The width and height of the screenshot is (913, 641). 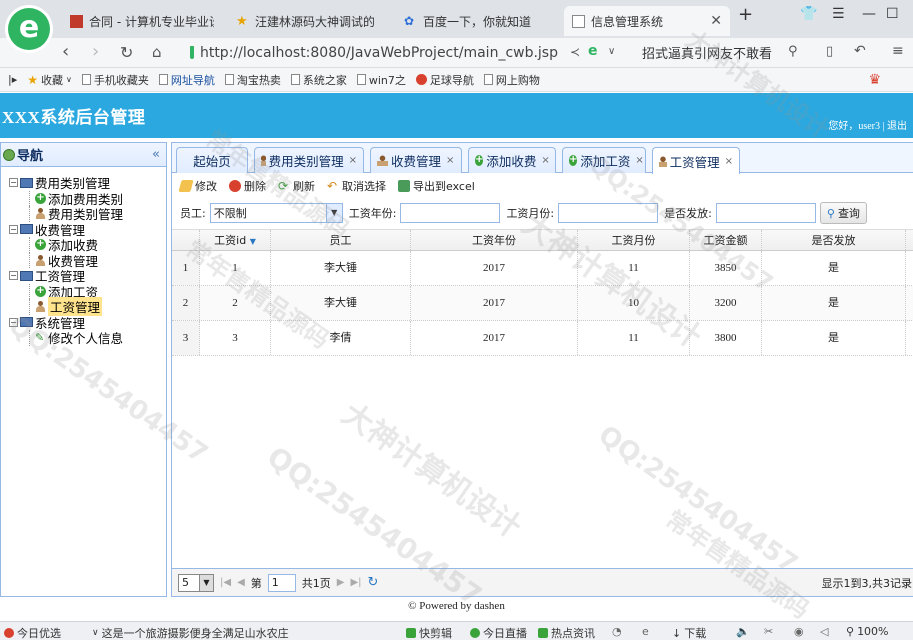 I want to click on panel-tab: 收费管理×, so click(x=416, y=160).